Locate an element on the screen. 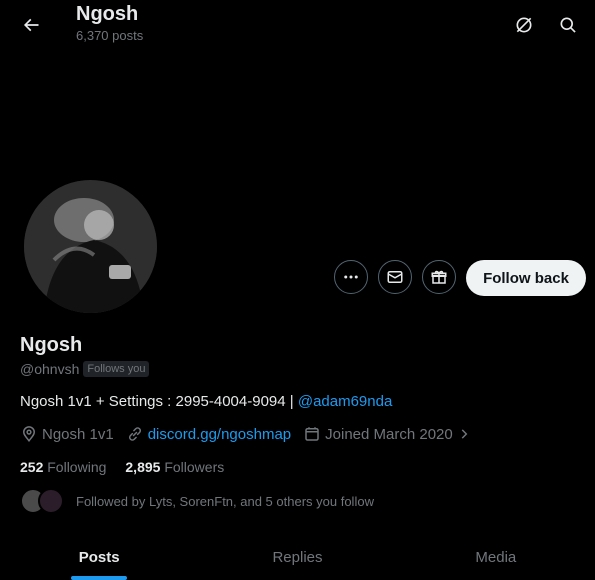 The height and width of the screenshot is (580, 595). gift-icon is located at coordinates (439, 277).